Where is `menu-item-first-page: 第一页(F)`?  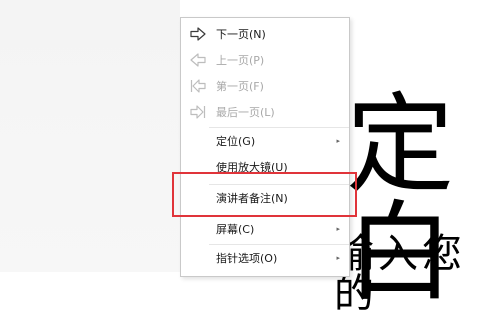
menu-item-first-page: 第一页(F) is located at coordinates (265, 86).